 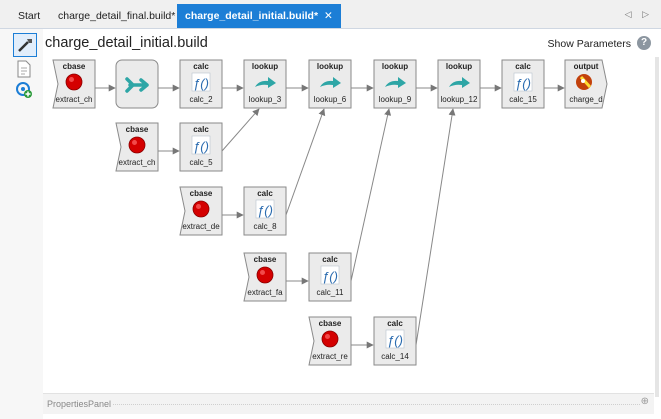 What do you see at coordinates (330, 84) in the screenshot?
I see `node-lookup-lookup_6: lookup lookup_6` at bounding box center [330, 84].